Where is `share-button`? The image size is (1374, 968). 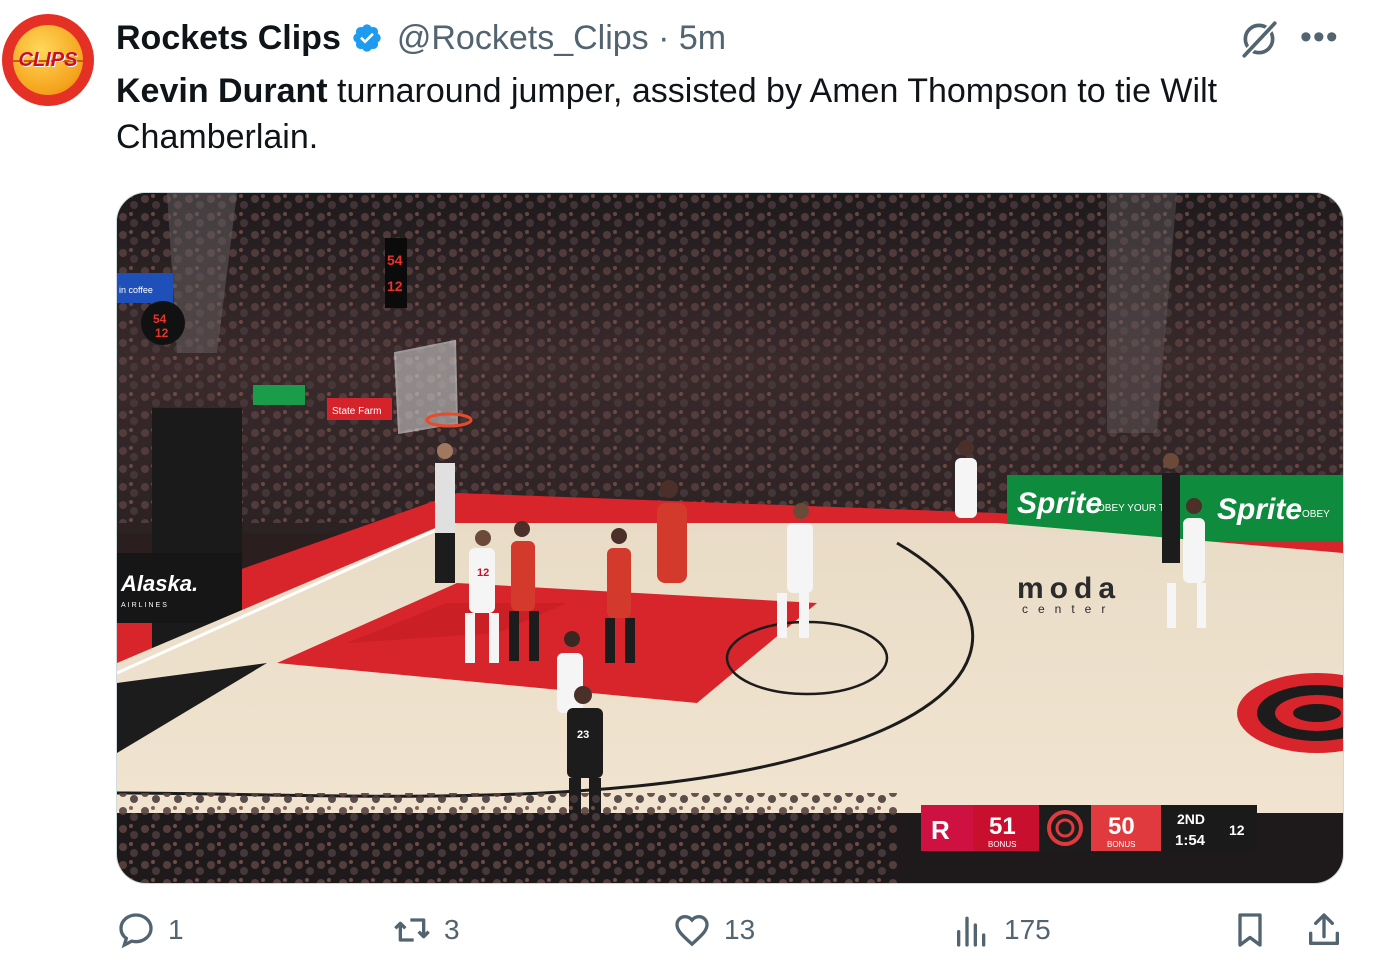 share-button is located at coordinates (1324, 930).